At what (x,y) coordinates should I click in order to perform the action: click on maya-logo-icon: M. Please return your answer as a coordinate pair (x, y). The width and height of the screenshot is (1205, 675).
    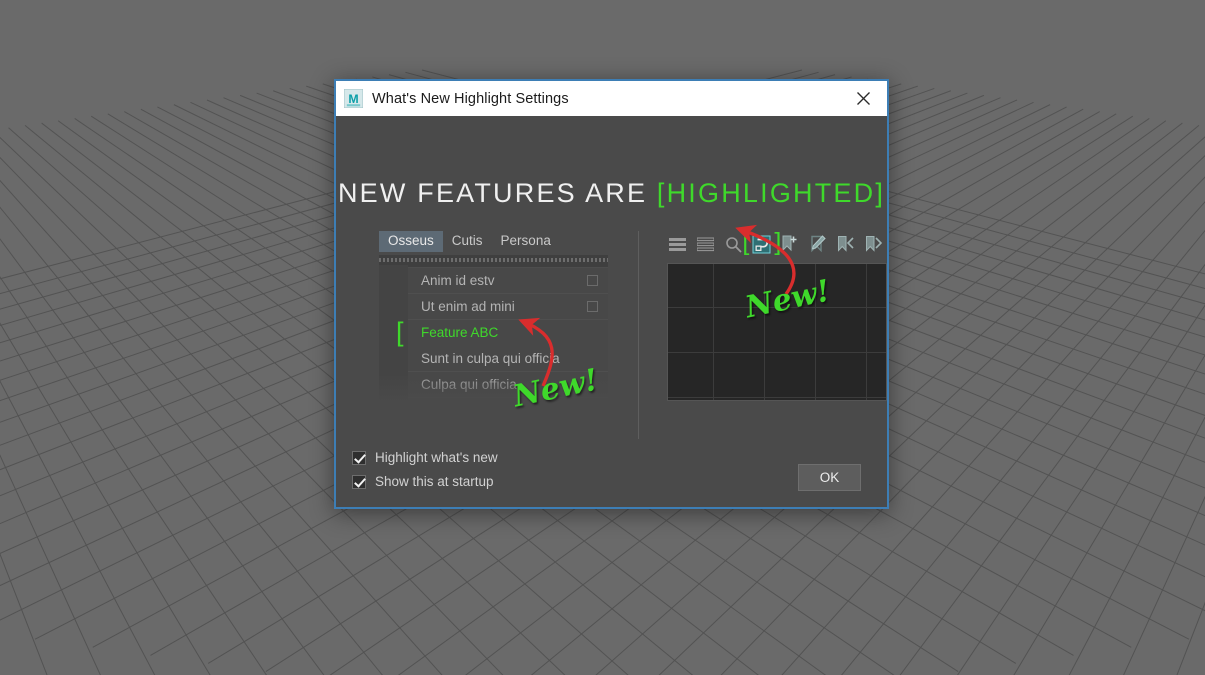
    Looking at the image, I should click on (353, 98).